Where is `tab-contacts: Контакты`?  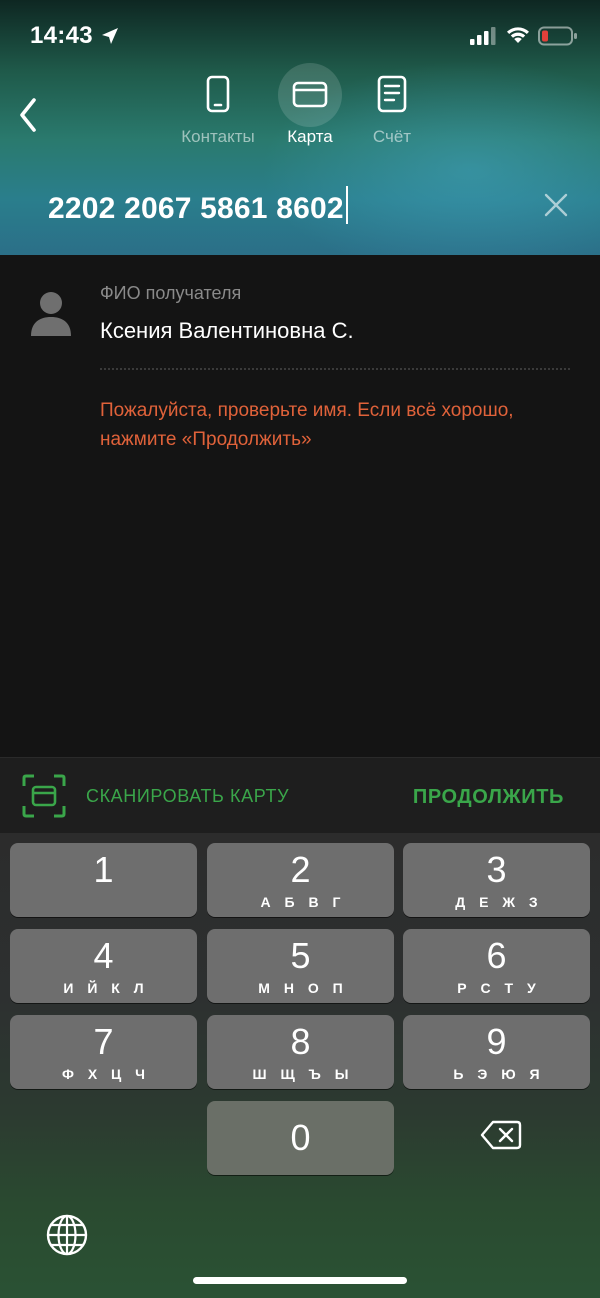 tab-contacts: Контакты is located at coordinates (218, 110).